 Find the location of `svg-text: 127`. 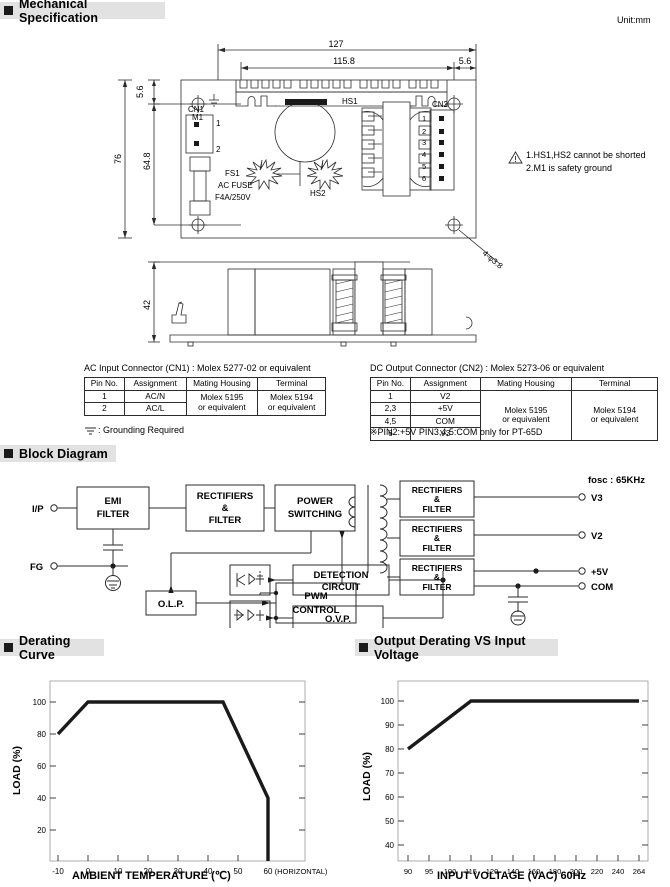

svg-text: 127 is located at coordinates (335, 44).